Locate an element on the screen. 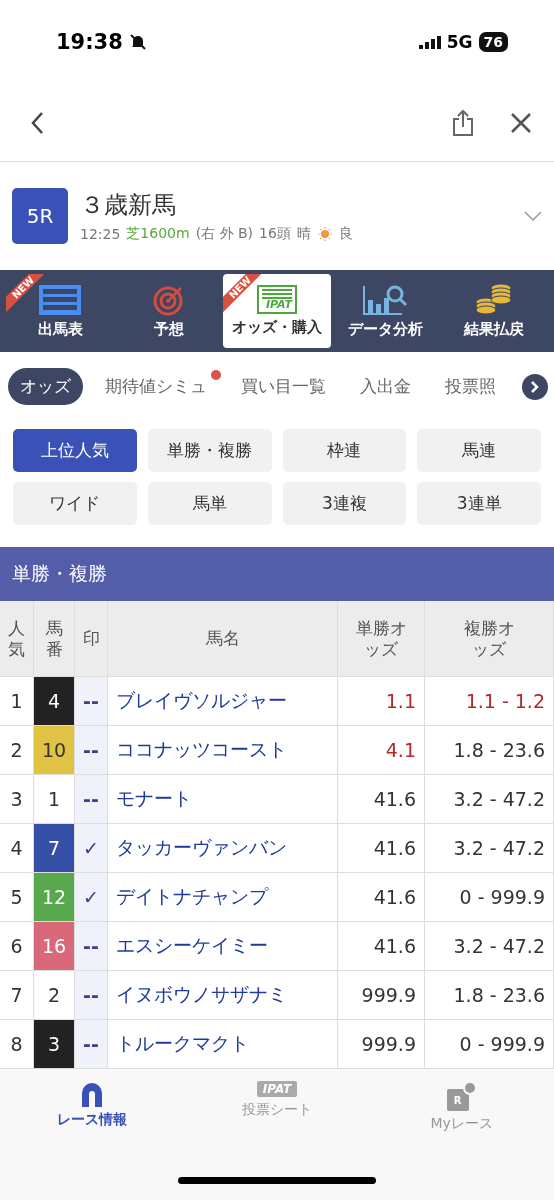  going-label: 良 is located at coordinates (345, 234).